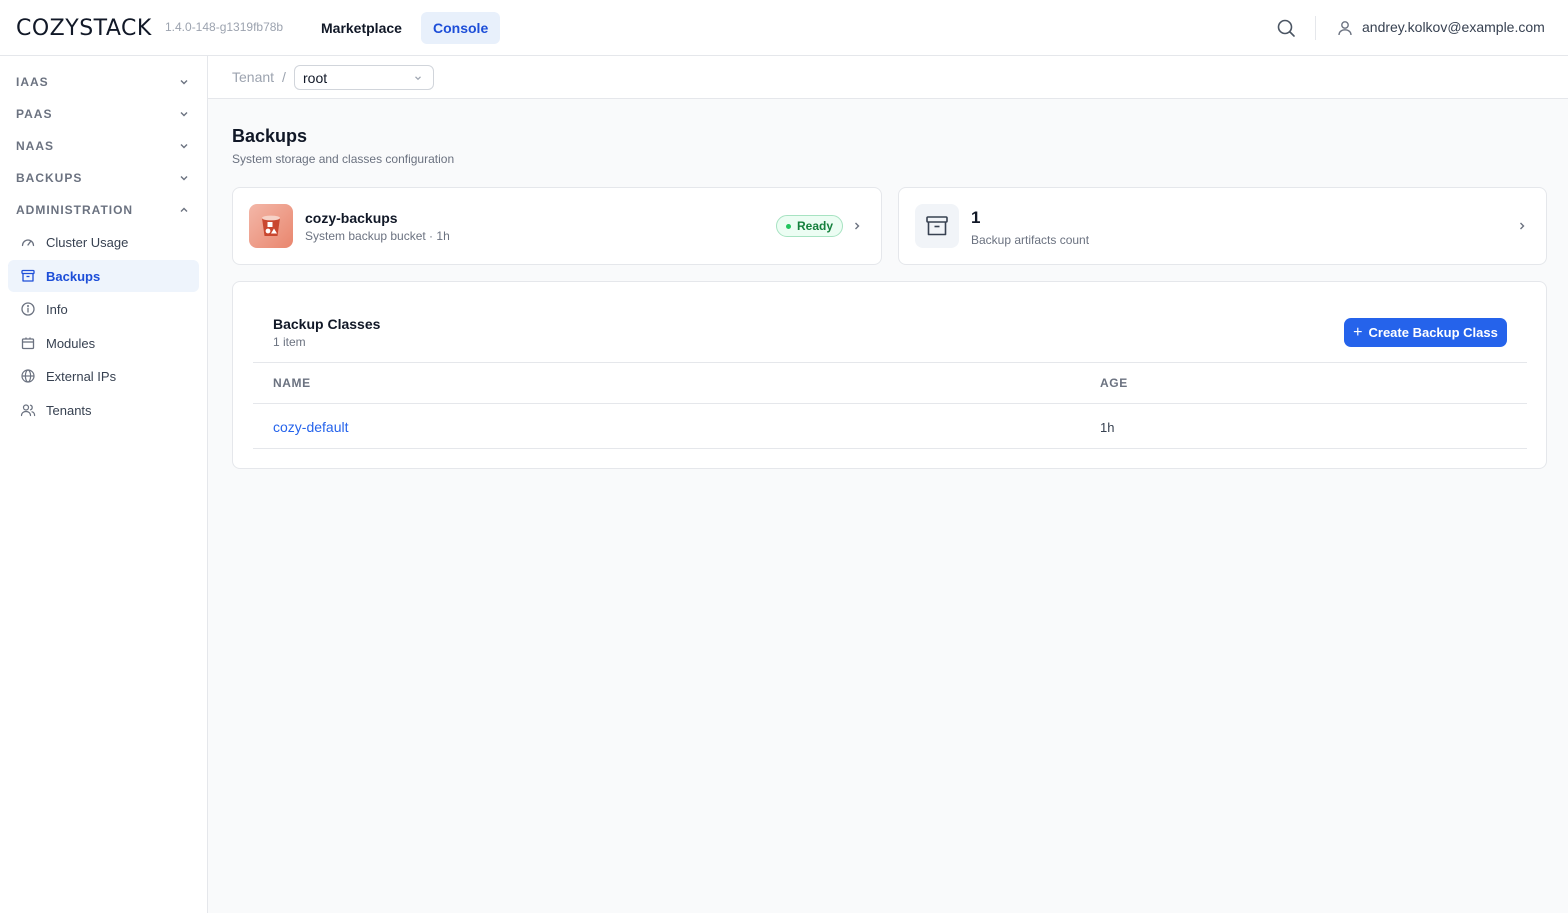 The image size is (1568, 913). Describe the element at coordinates (888, 77) in the screenshot. I see `breadcrumb: Tenant / root` at that location.